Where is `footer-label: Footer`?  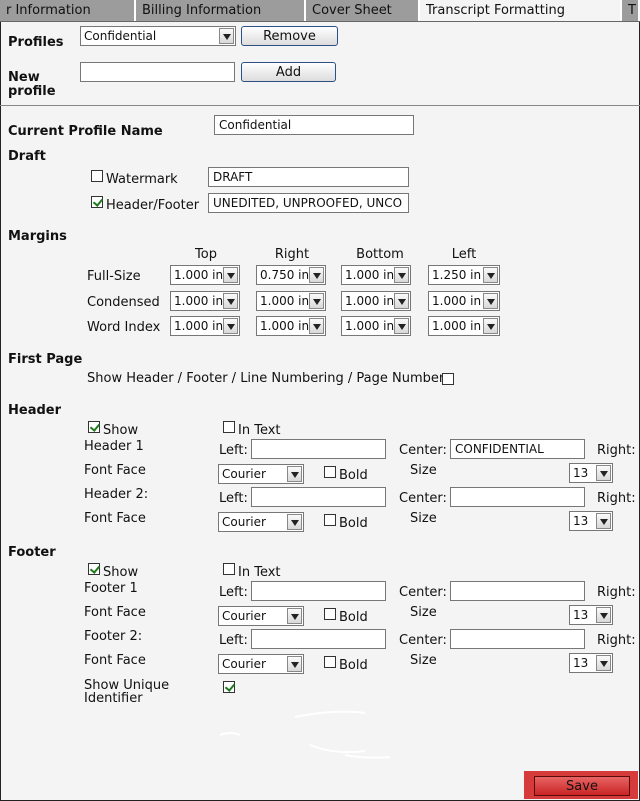
footer-label: Footer is located at coordinates (32, 552).